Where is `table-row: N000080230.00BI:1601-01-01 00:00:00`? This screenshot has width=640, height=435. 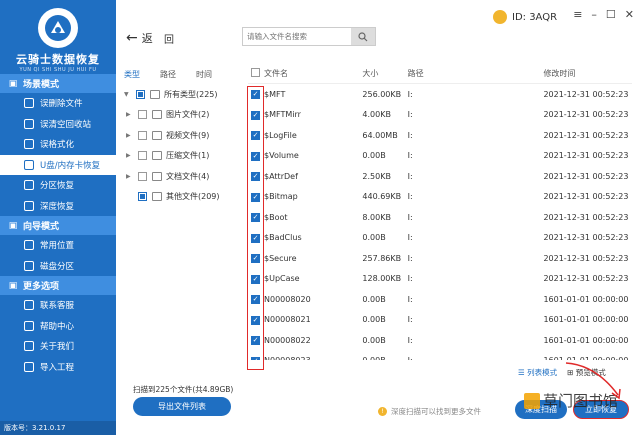
table-row: N000080230.00BI:1601-01-01 00:00:00 is located at coordinates (440, 355).